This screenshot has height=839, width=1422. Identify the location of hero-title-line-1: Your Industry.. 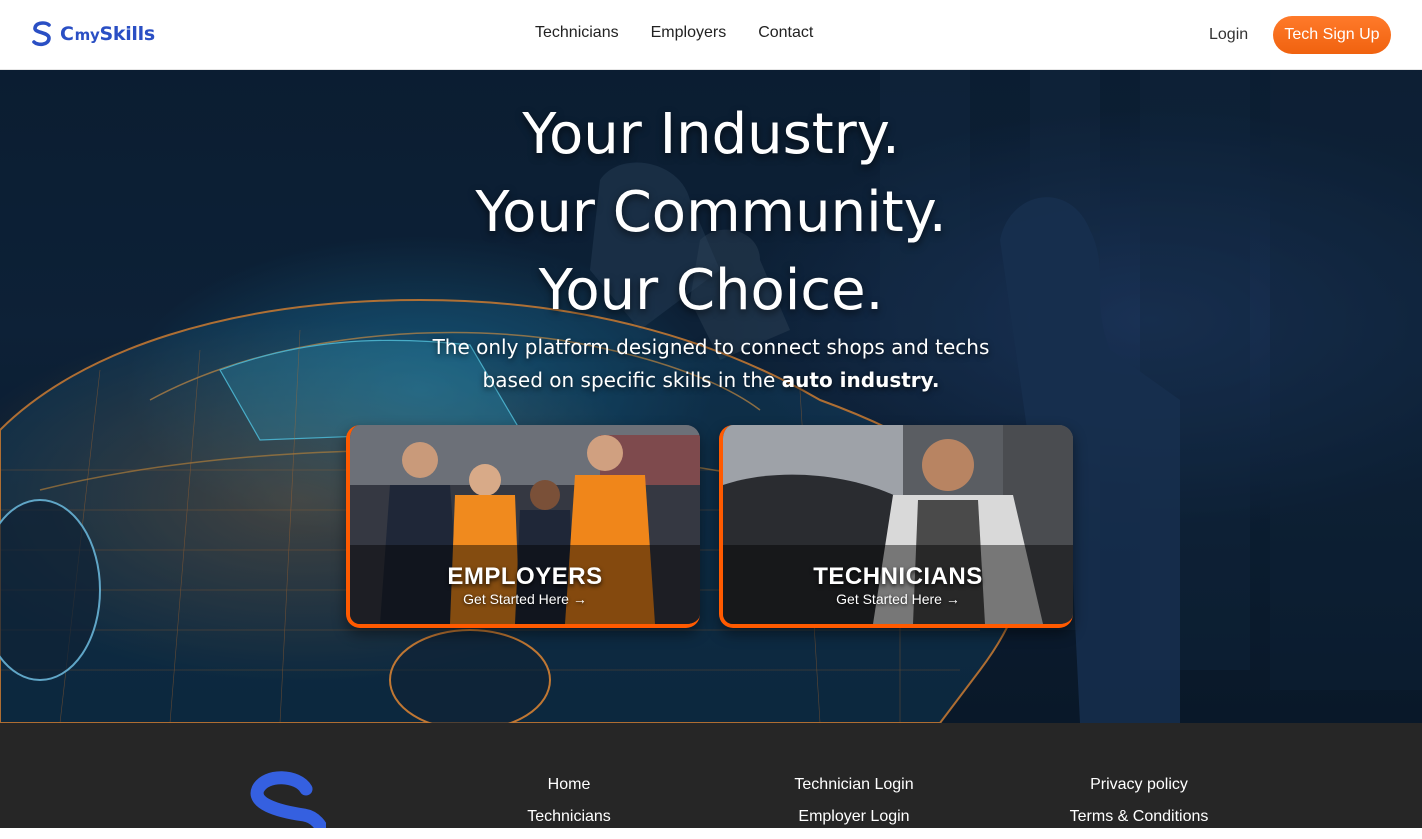
(711, 134).